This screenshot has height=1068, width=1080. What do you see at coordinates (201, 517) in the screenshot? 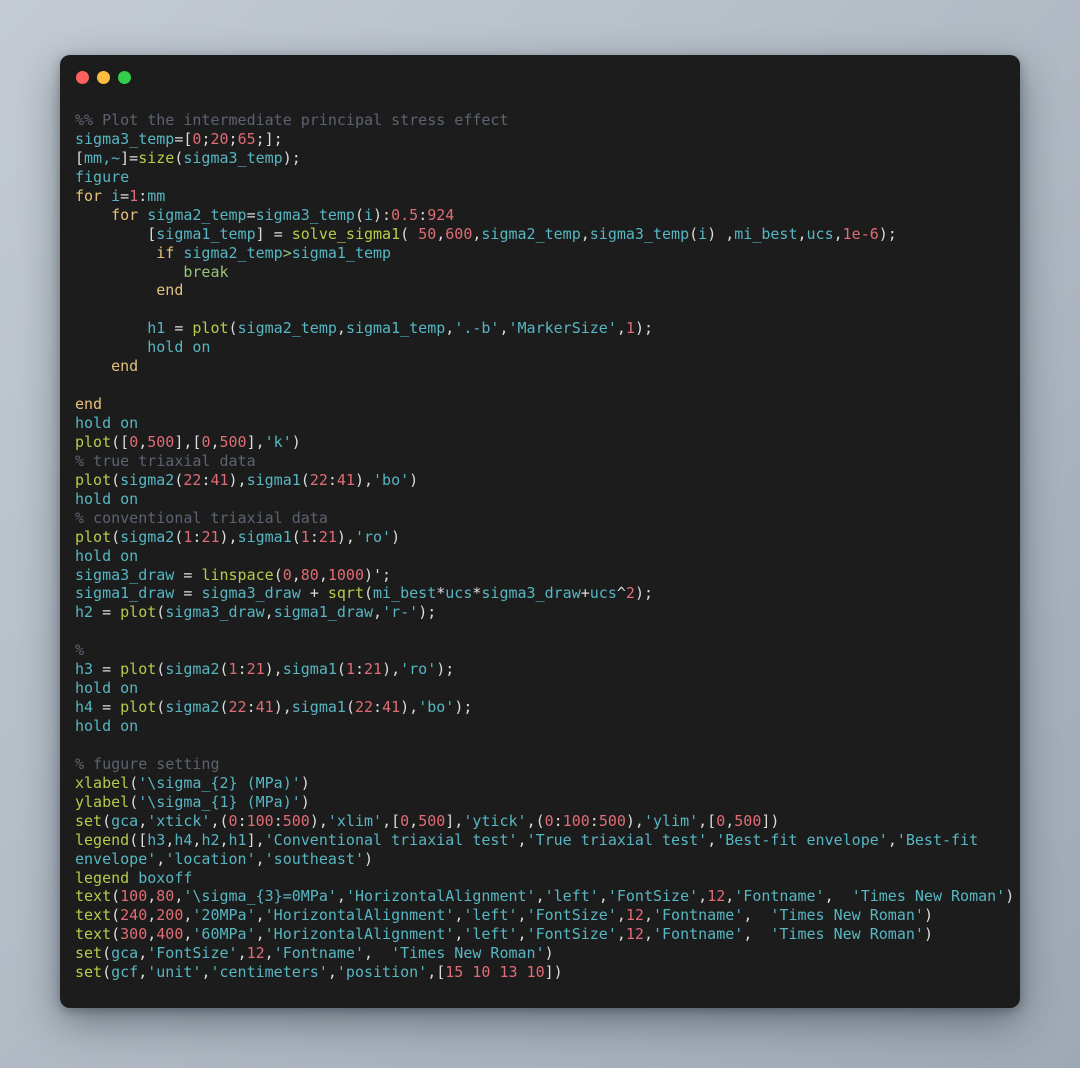
I see `code-token-cmt: % conventional triaxial data` at bounding box center [201, 517].